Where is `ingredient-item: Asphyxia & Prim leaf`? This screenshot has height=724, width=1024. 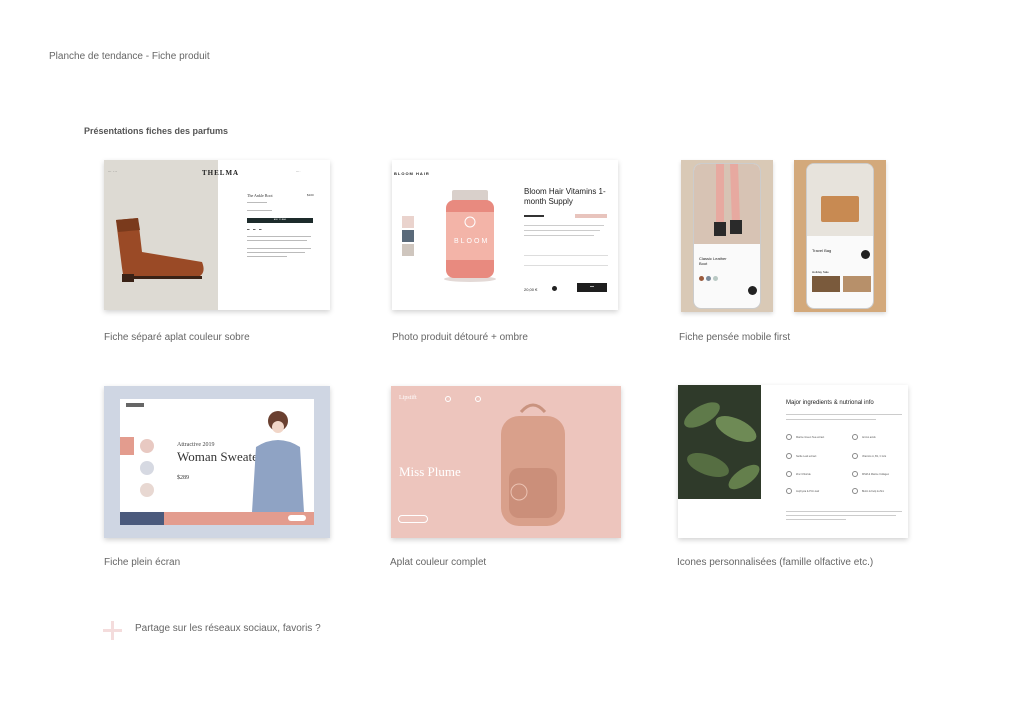
ingredient-item: Asphyxia & Prim leaf is located at coordinates (808, 491).